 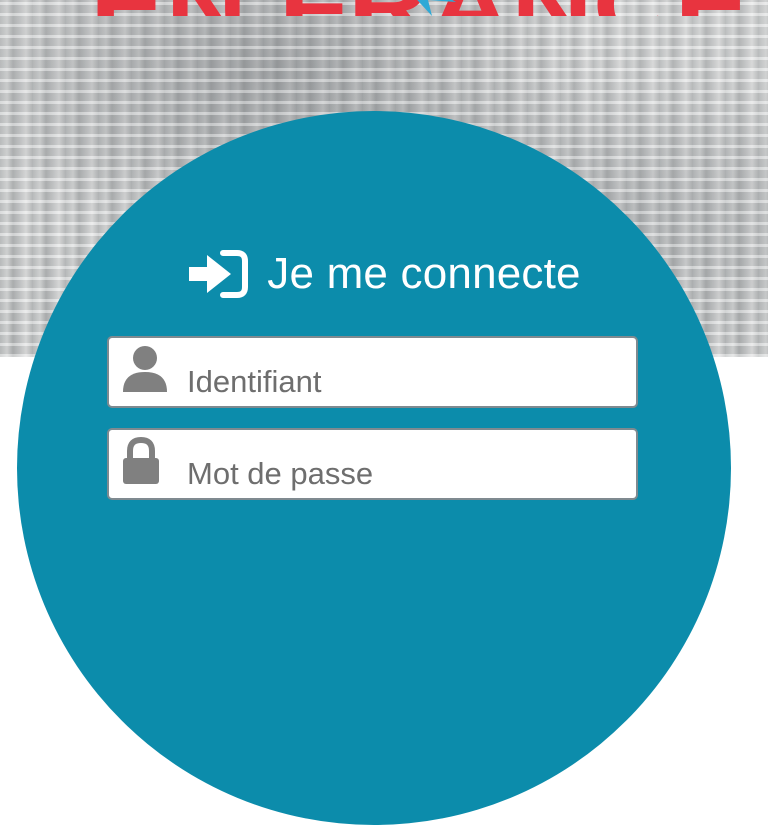 I want to click on password-input, so click(x=402, y=474).